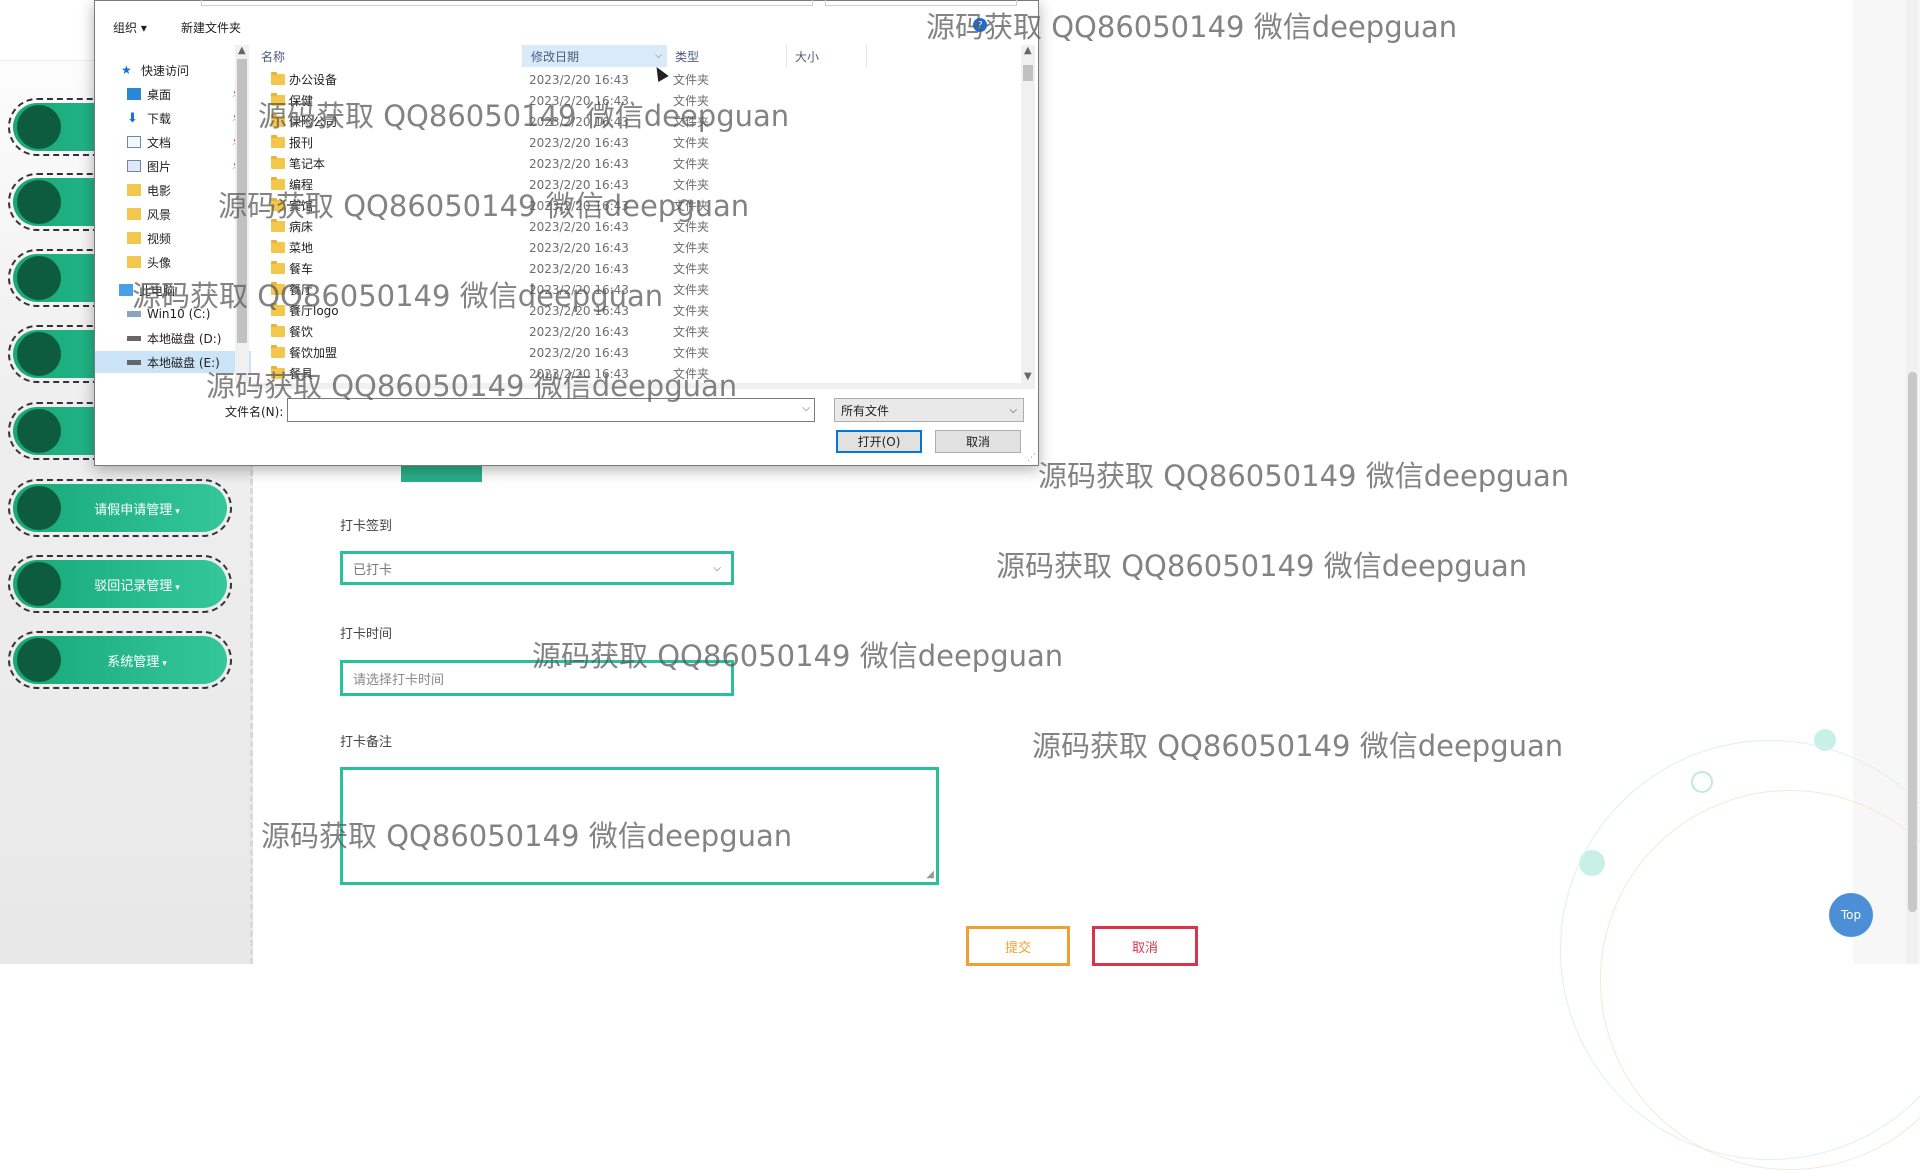 Image resolution: width=1920 pixels, height=1170 pixels. What do you see at coordinates (159, 238) in the screenshot?
I see `nav-item-label: 视频` at bounding box center [159, 238].